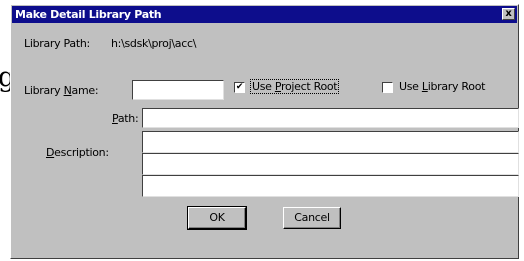 This screenshot has height=261, width=524. Describe the element at coordinates (330, 186) in the screenshot. I see `description-line-3-input` at that location.